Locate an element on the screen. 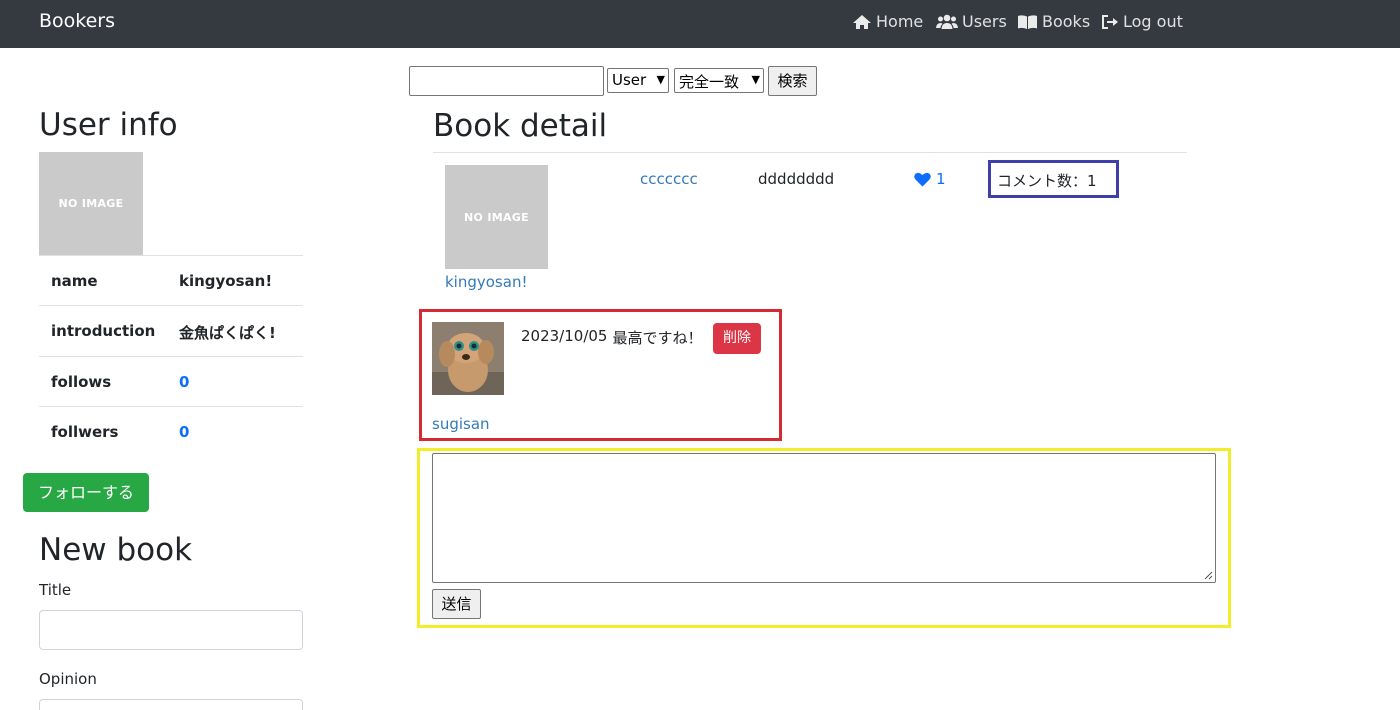  user-avatar: NO IMAGE is located at coordinates (91, 203).